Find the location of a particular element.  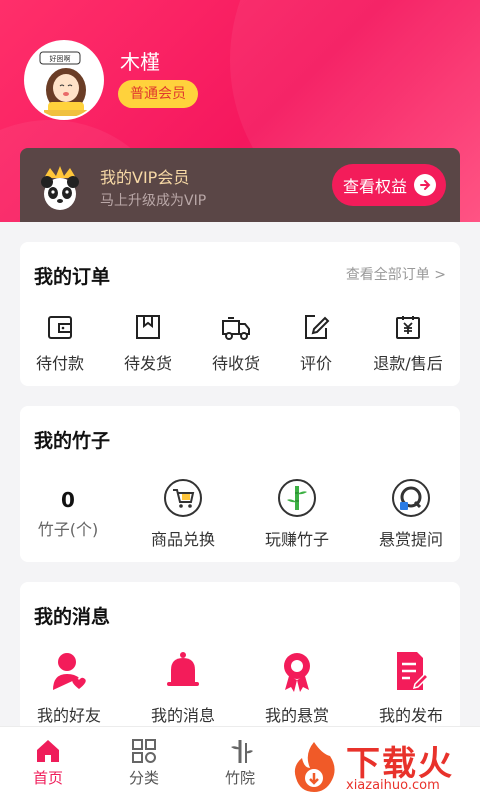

order-pending-payment: 待付款 is located at coordinates (60, 341).